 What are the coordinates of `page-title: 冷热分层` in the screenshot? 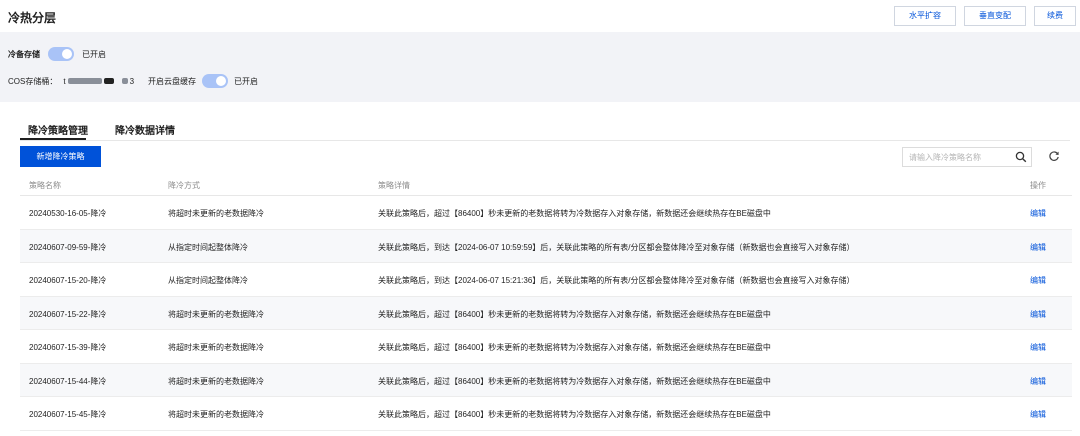 It's located at (32, 18).